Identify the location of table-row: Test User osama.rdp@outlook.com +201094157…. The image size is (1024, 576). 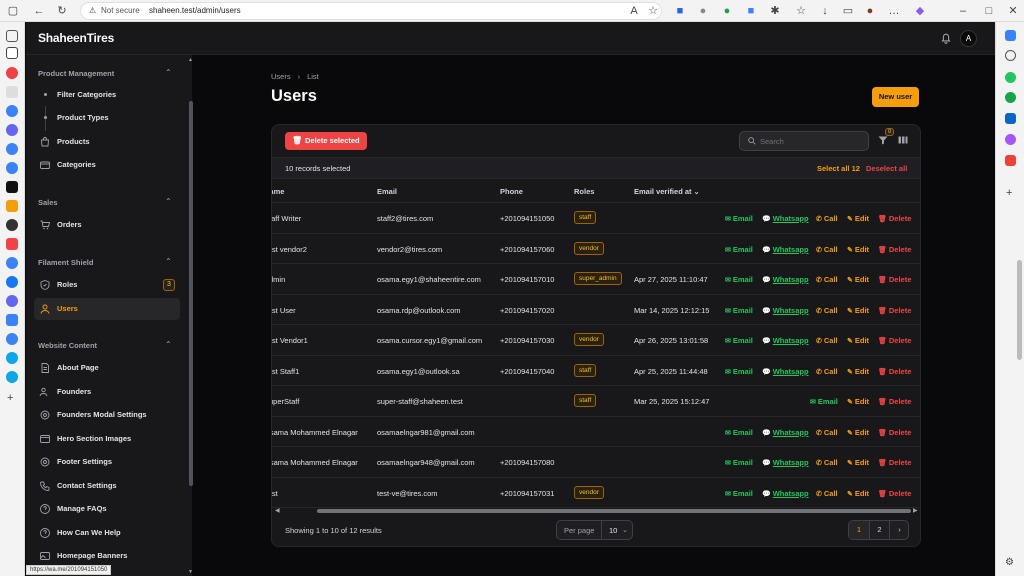
(596, 310).